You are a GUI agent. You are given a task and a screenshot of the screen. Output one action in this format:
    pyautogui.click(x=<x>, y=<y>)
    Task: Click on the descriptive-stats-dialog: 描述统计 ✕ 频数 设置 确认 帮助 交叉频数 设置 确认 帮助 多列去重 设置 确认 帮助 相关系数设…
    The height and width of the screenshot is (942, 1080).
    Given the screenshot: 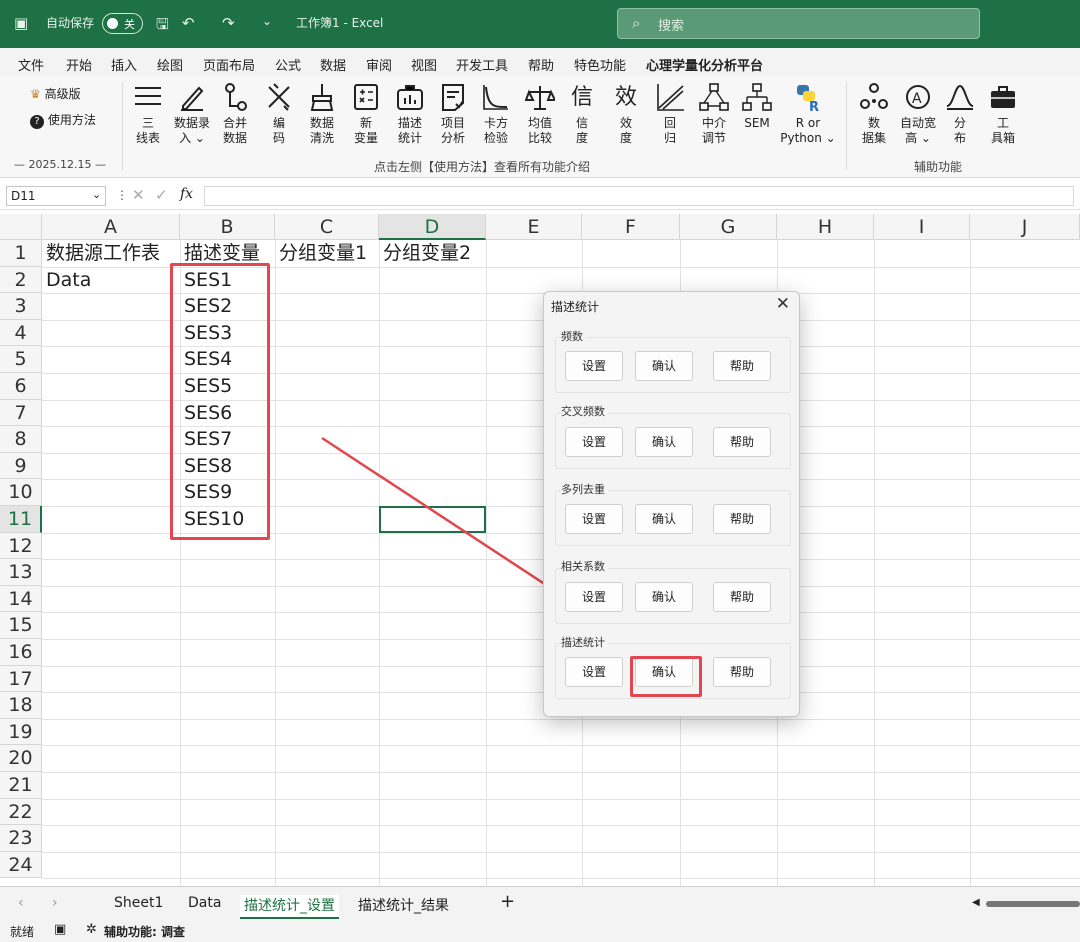 What is the action you would take?
    pyautogui.click(x=671, y=504)
    